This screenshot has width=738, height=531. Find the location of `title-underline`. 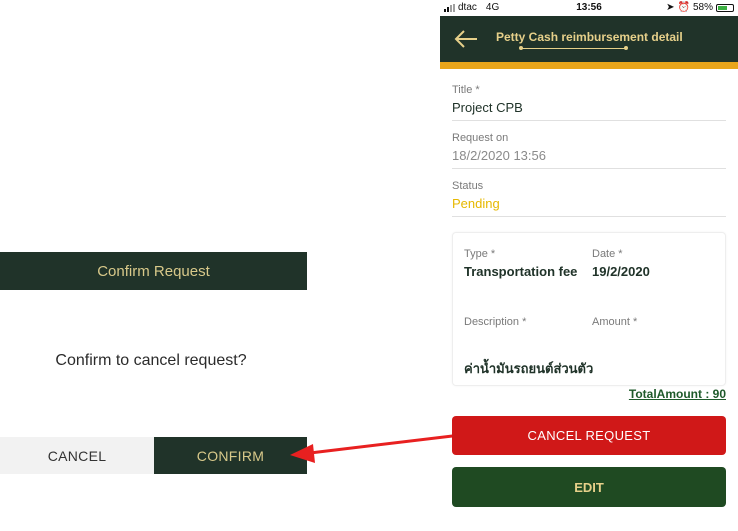

title-underline is located at coordinates (573, 48).